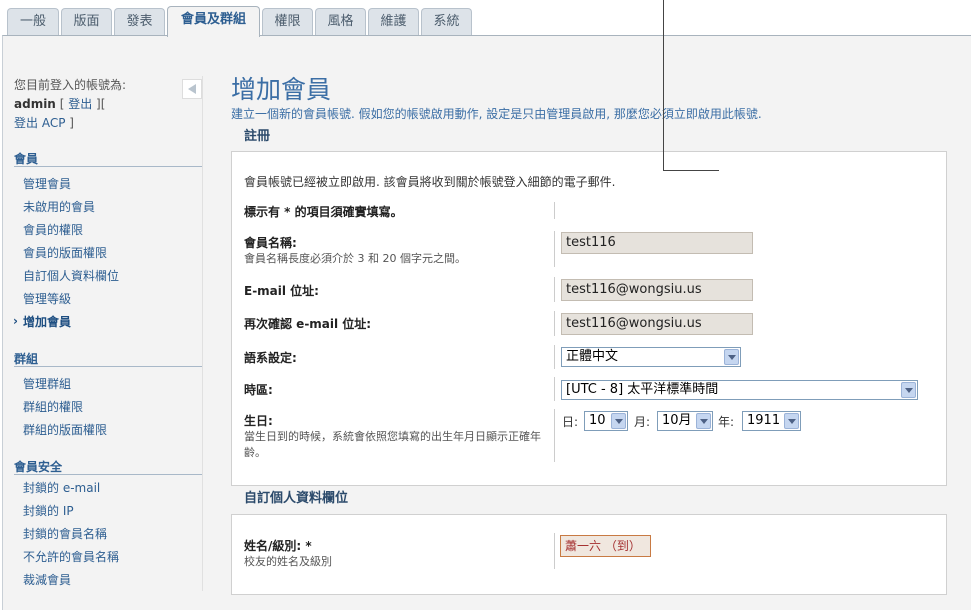  What do you see at coordinates (340, 21) in the screenshot?
I see `tab-styles: 風格` at bounding box center [340, 21].